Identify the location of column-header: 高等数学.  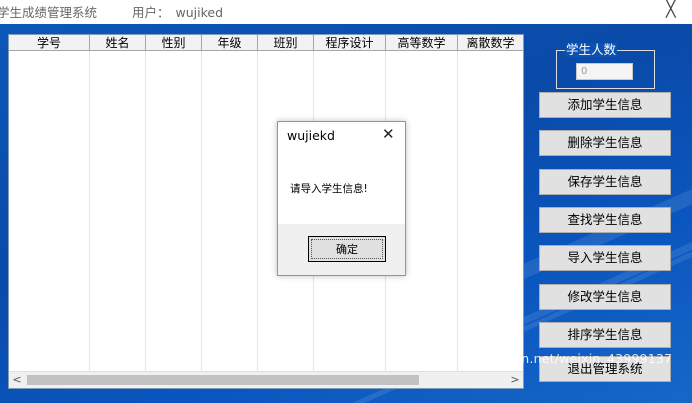
(422, 43).